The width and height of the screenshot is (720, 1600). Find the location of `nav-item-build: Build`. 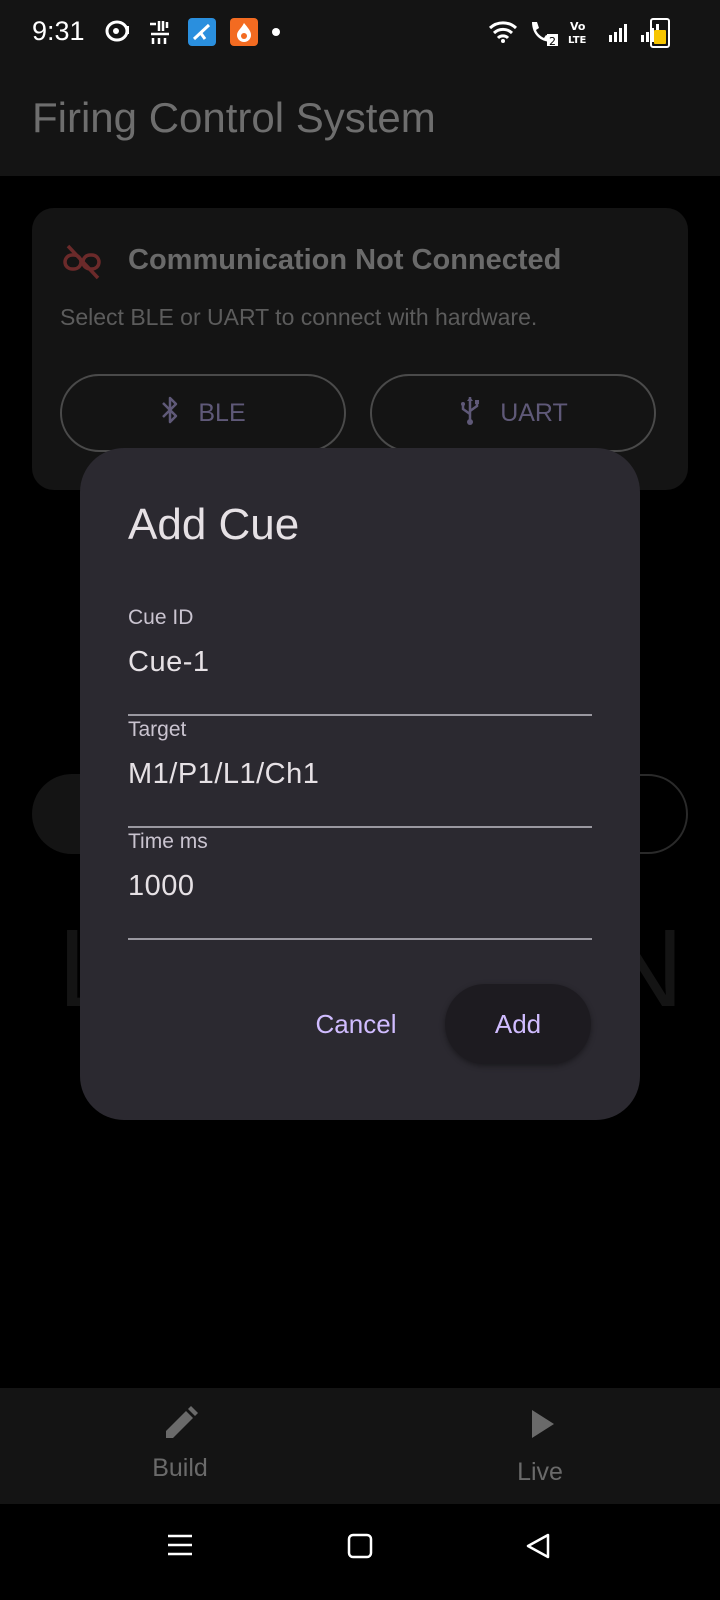

nav-item-build: Build is located at coordinates (180, 1446).